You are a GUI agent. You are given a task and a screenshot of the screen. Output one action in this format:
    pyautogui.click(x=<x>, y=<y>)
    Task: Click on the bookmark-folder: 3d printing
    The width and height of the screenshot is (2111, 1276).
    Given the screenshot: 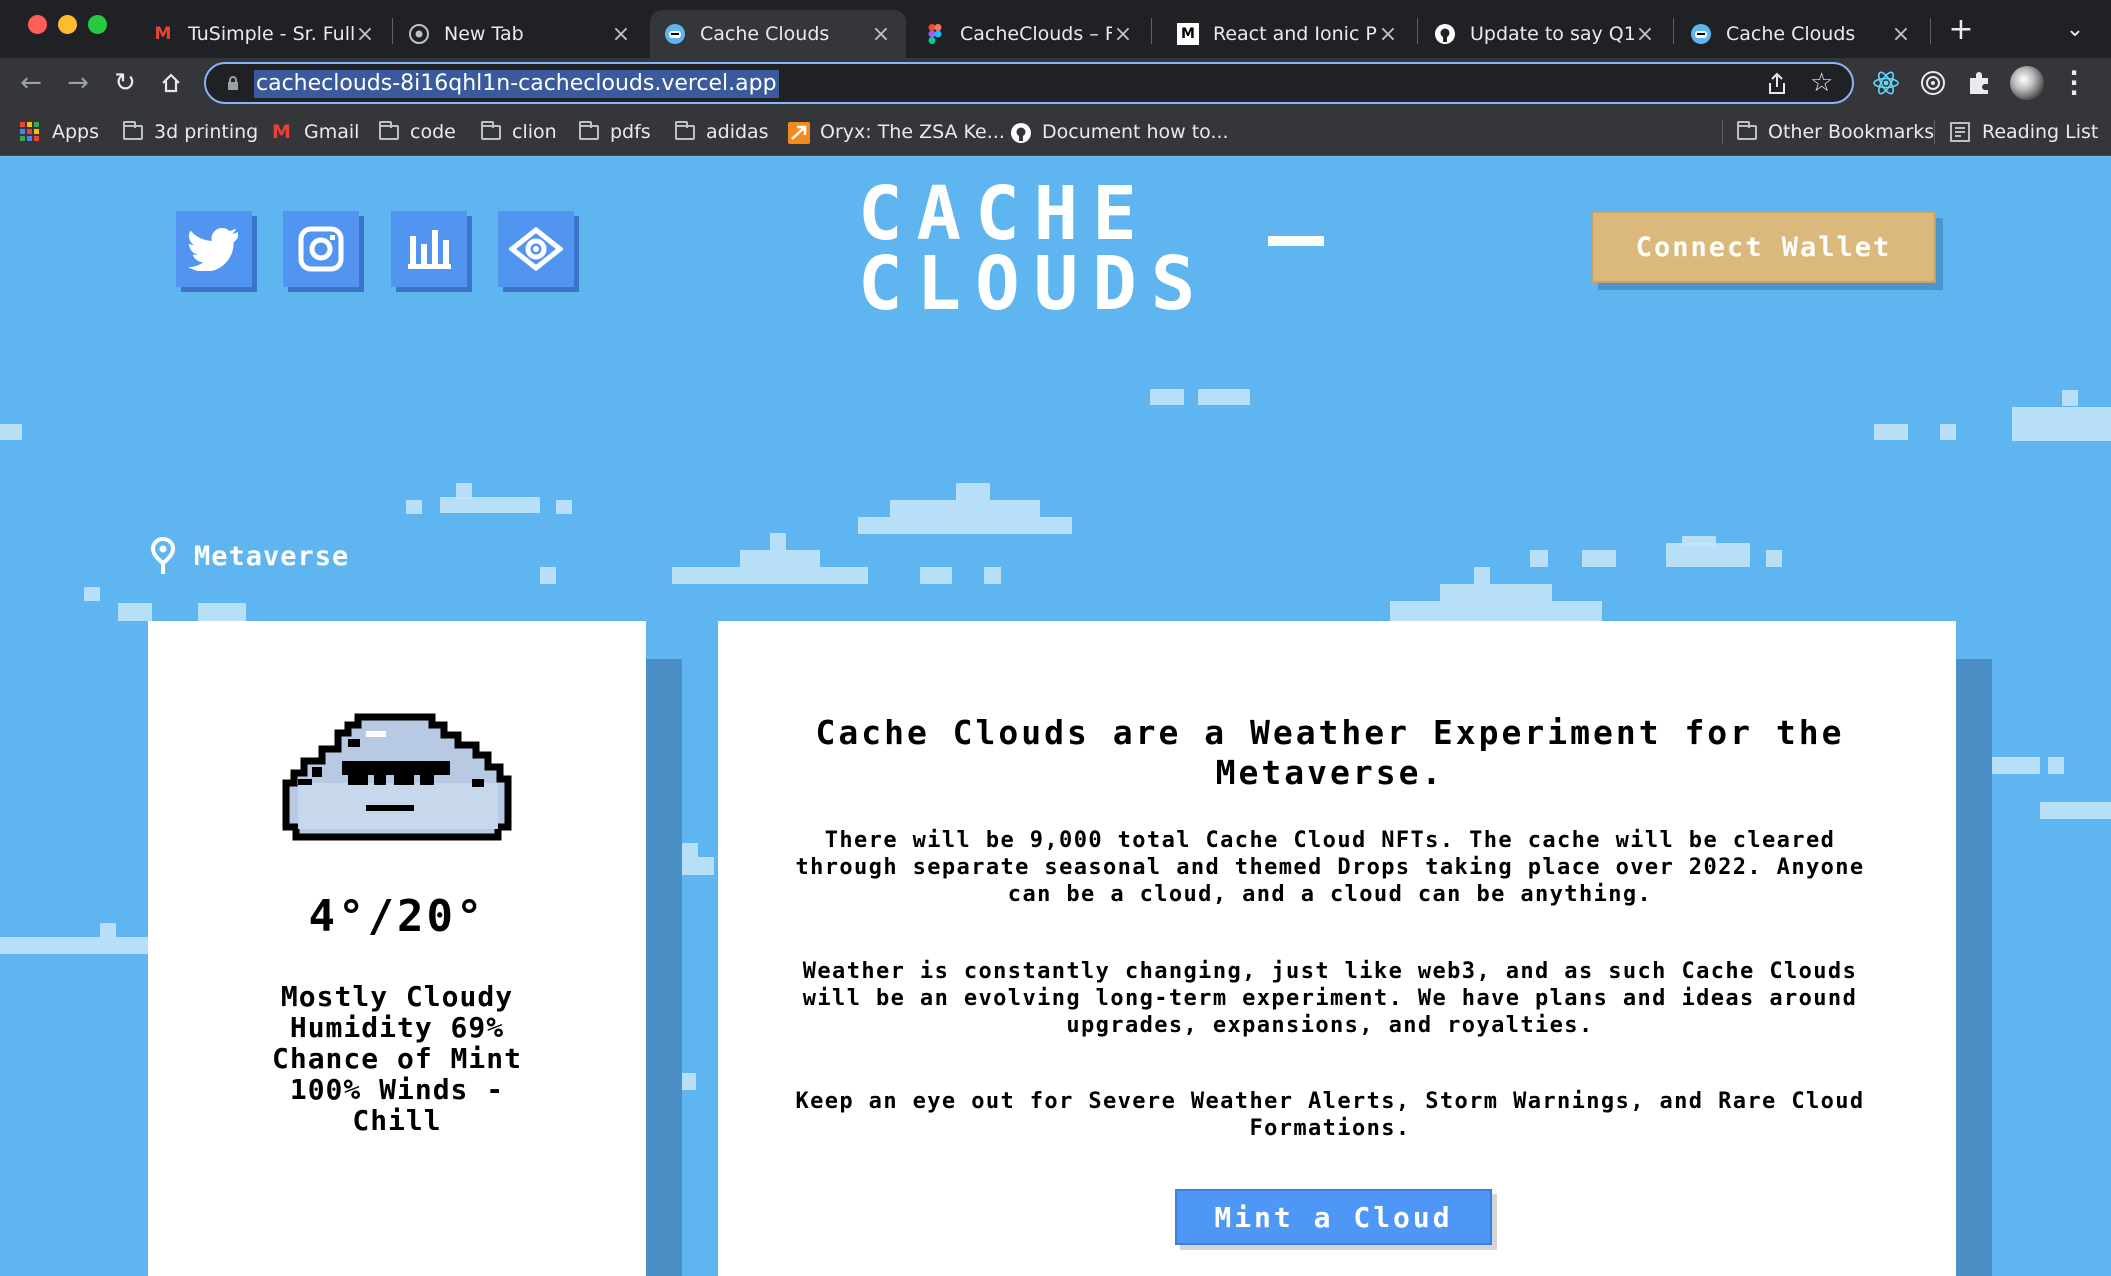 What is the action you would take?
    pyautogui.click(x=190, y=132)
    